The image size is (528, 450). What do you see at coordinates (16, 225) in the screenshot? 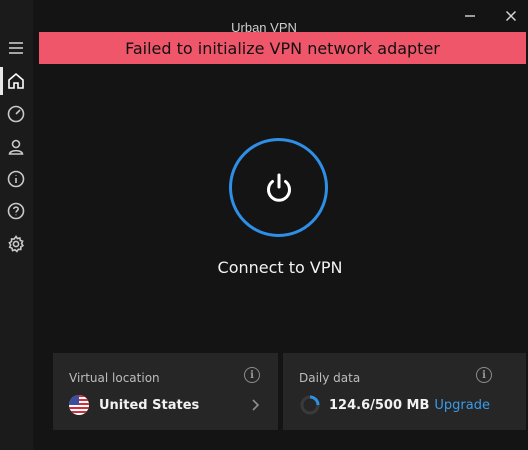
I see `sidebar` at bounding box center [16, 225].